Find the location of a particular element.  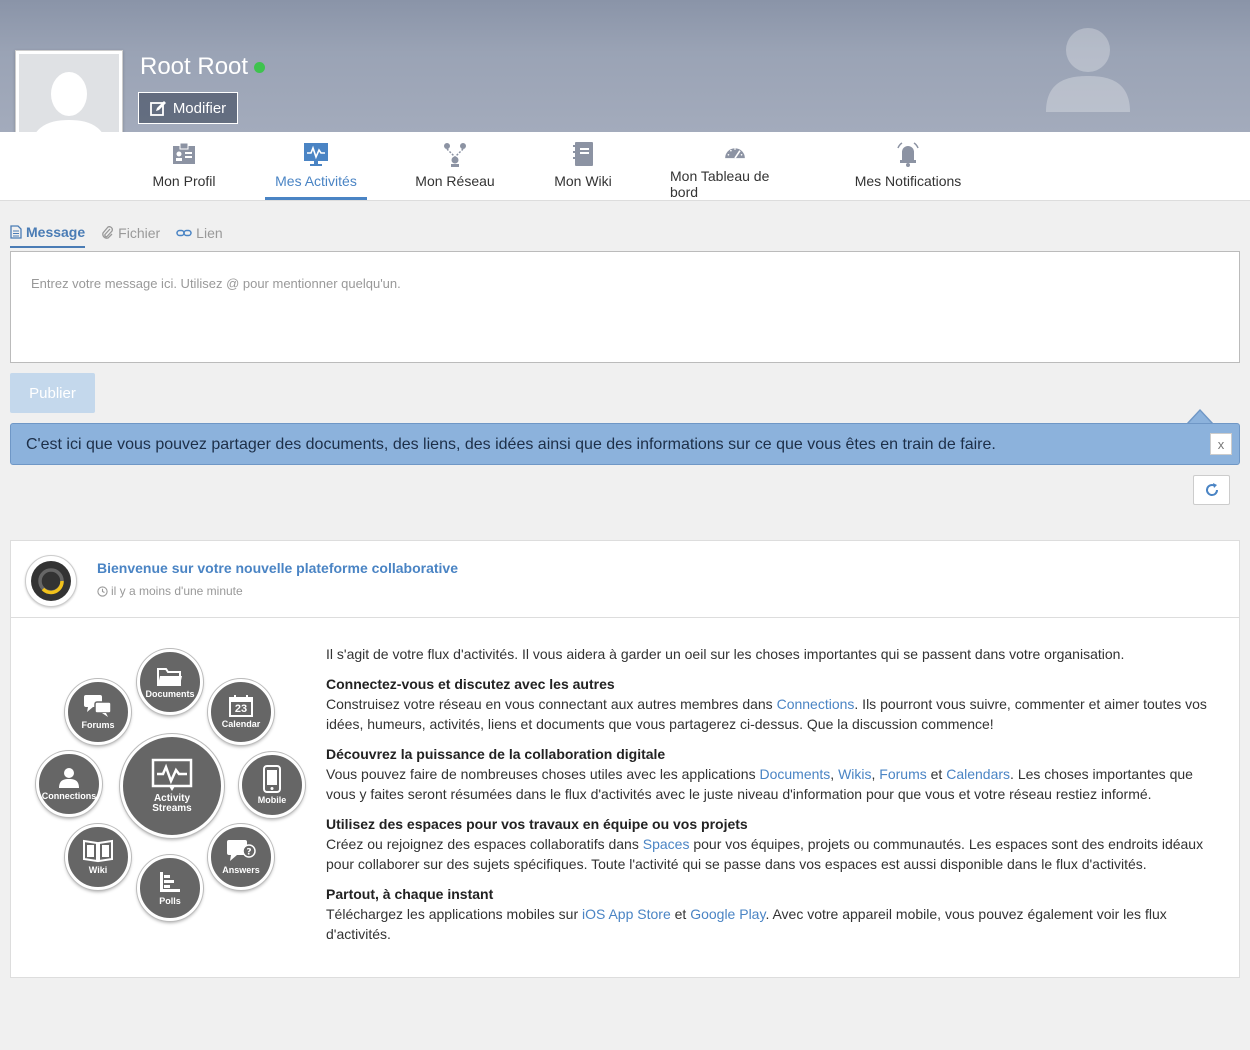

tab-label: Mes Activités is located at coordinates (316, 181).